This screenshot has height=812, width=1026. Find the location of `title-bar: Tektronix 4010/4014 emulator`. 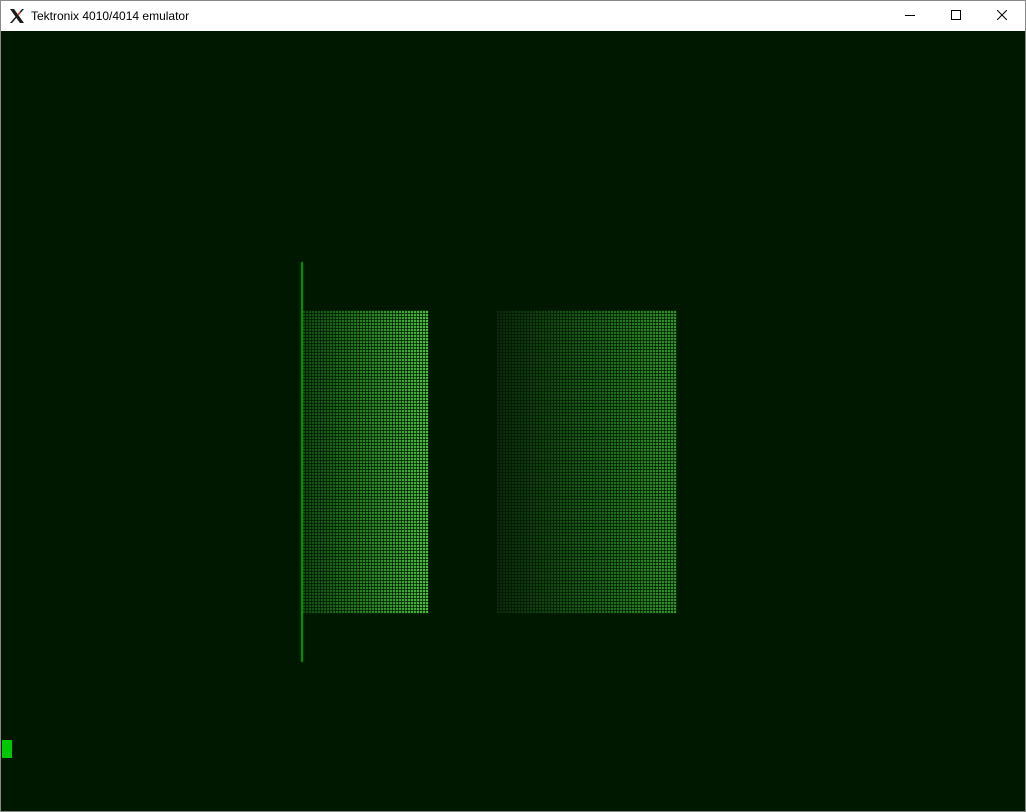

title-bar: Tektronix 4010/4014 emulator is located at coordinates (513, 16).